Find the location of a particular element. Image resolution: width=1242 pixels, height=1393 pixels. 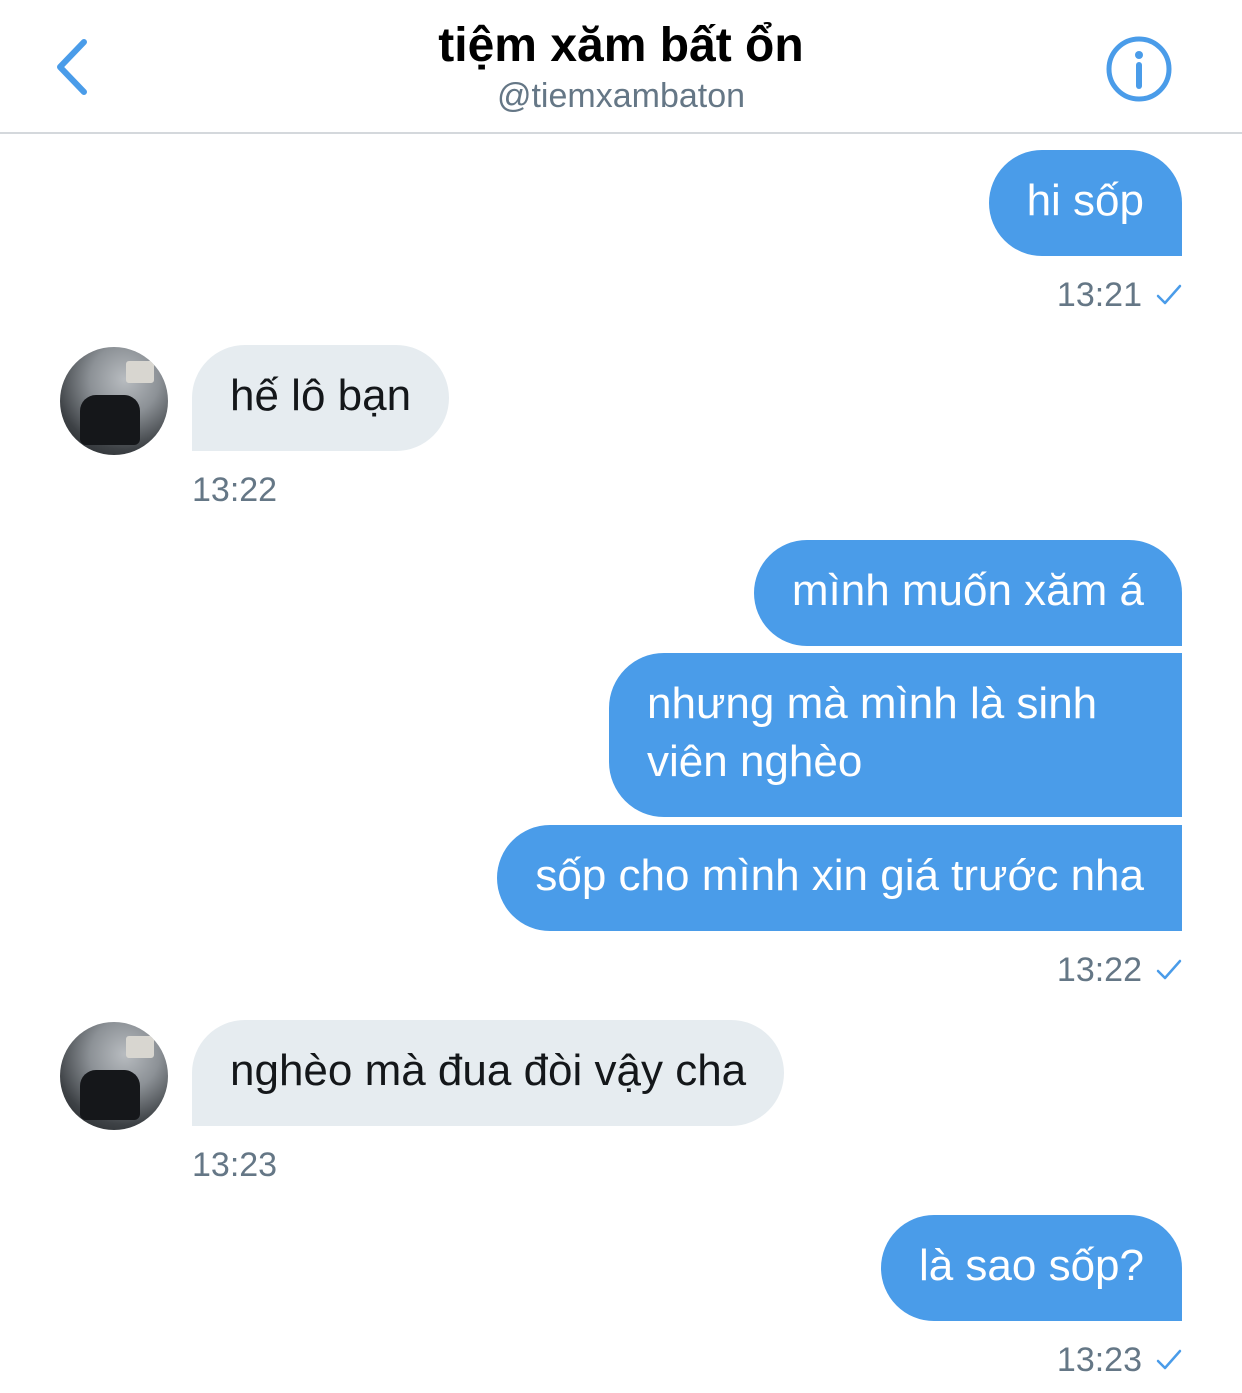

sent-message-bubble: nhưng mà mình là sinh viên nghèo is located at coordinates (895, 735).